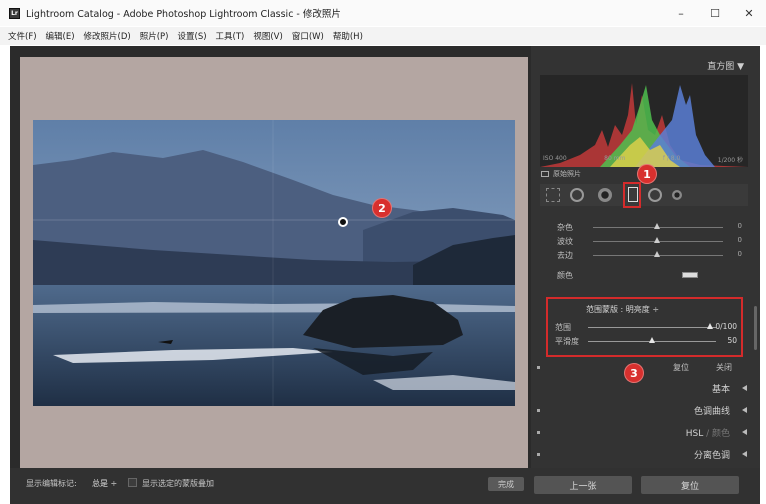 The height and width of the screenshot is (504, 766). What do you see at coordinates (644, 195) in the screenshot?
I see `tool-strip` at bounding box center [644, 195].